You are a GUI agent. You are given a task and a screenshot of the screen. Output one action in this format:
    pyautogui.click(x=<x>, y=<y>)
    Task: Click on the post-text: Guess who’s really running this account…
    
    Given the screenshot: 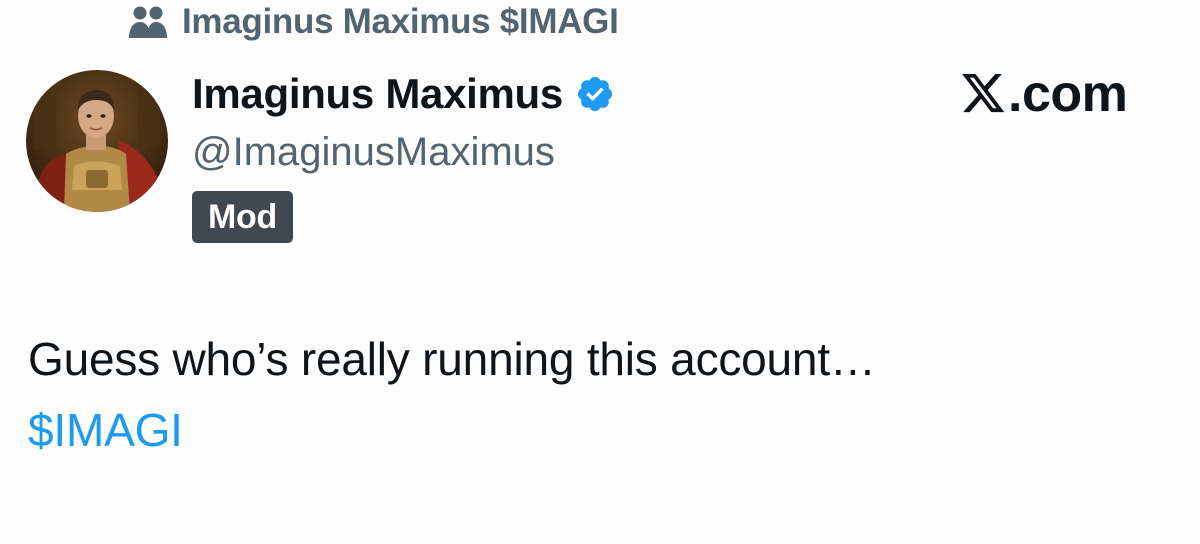 What is the action you would take?
    pyautogui.click(x=452, y=359)
    